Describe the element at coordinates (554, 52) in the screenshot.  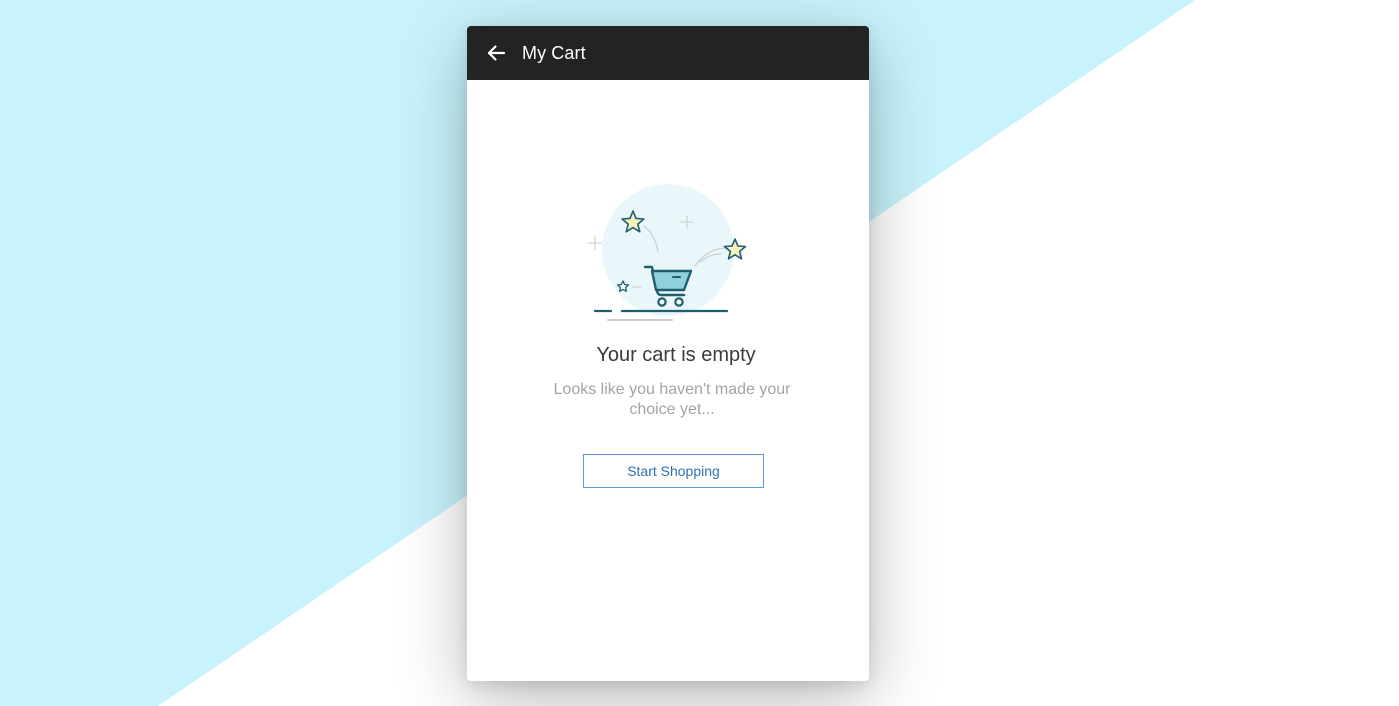
I see `page-title: My Cart` at that location.